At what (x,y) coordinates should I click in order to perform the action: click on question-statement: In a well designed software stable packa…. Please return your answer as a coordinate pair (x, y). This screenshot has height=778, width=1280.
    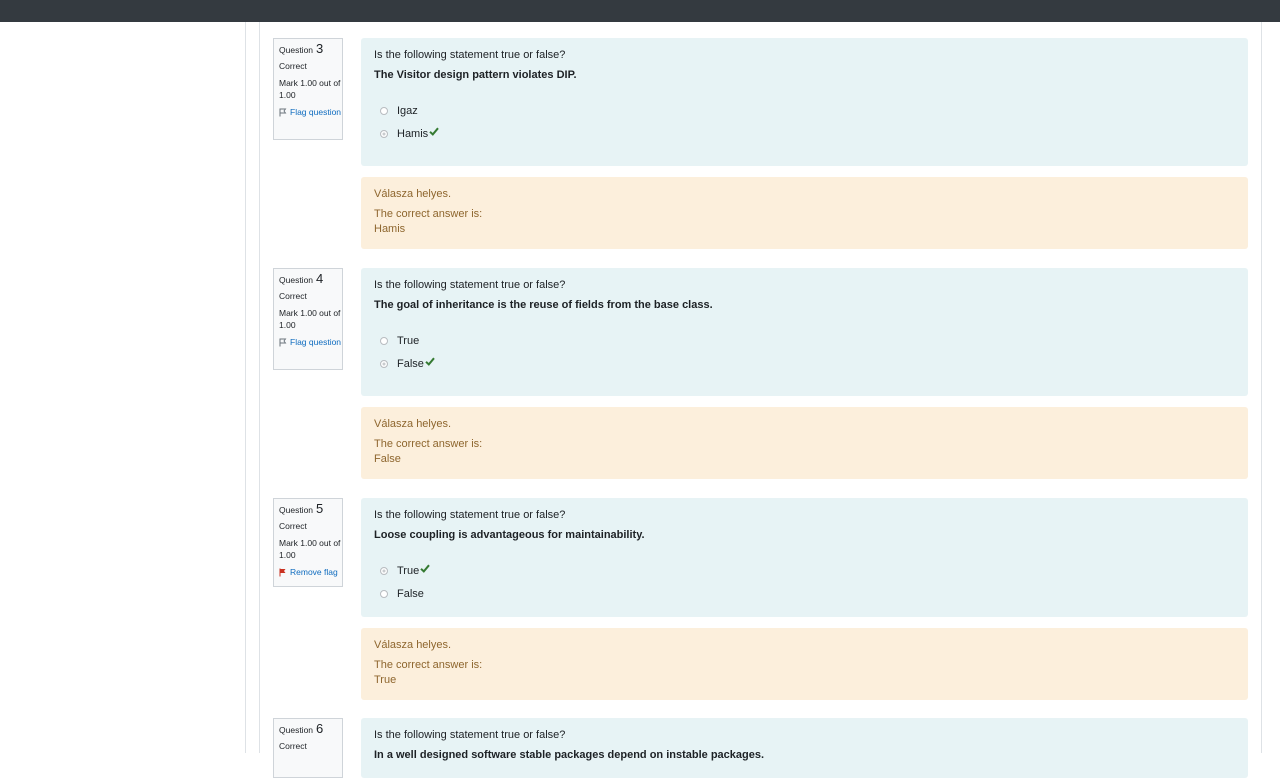
    Looking at the image, I should click on (569, 755).